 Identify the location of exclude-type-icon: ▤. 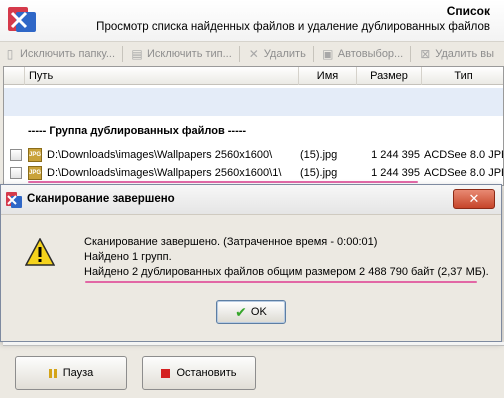
(137, 54).